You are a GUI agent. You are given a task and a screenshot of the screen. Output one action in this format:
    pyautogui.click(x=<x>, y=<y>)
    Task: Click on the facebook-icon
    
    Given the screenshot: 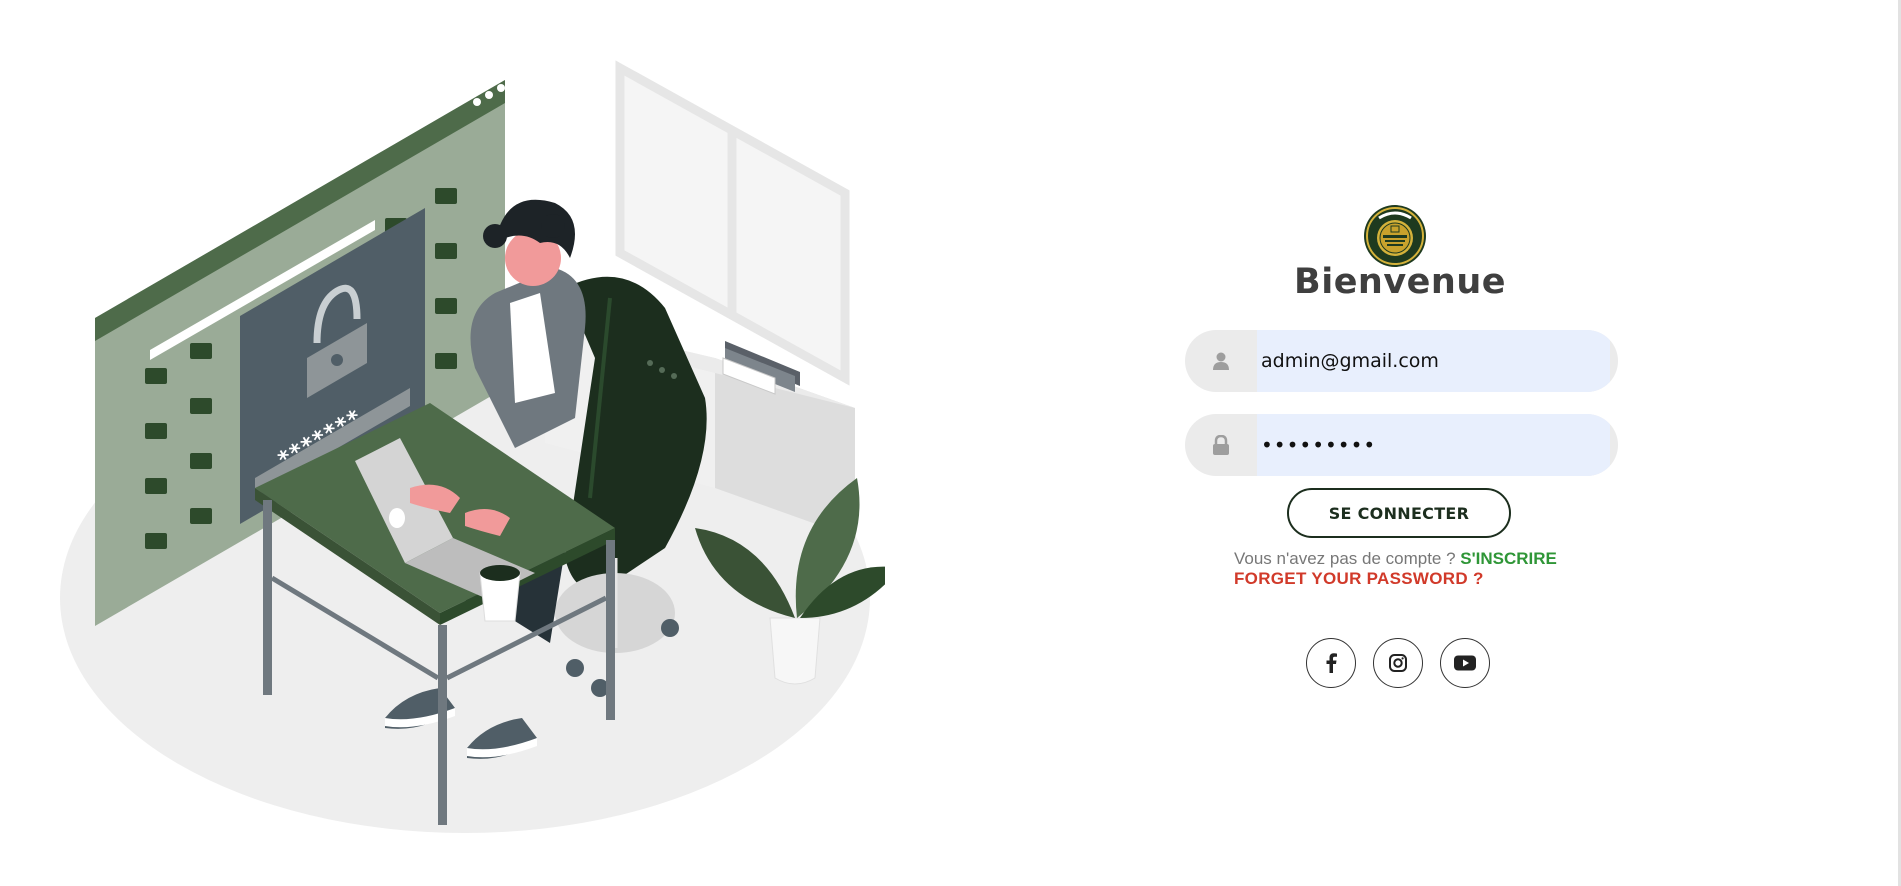 What is the action you would take?
    pyautogui.click(x=1331, y=663)
    